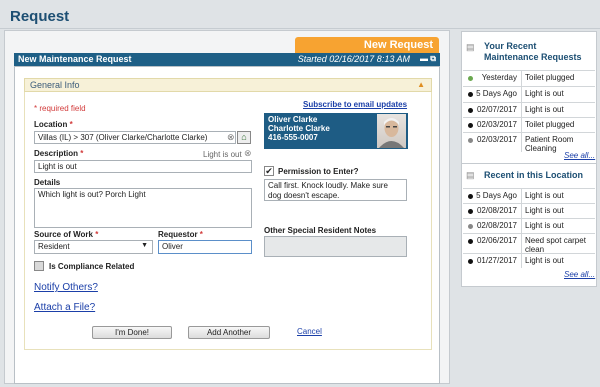 The image size is (600, 387). Describe the element at coordinates (143, 208) in the screenshot. I see `details-textarea: Which light is out? Porch Light` at that location.